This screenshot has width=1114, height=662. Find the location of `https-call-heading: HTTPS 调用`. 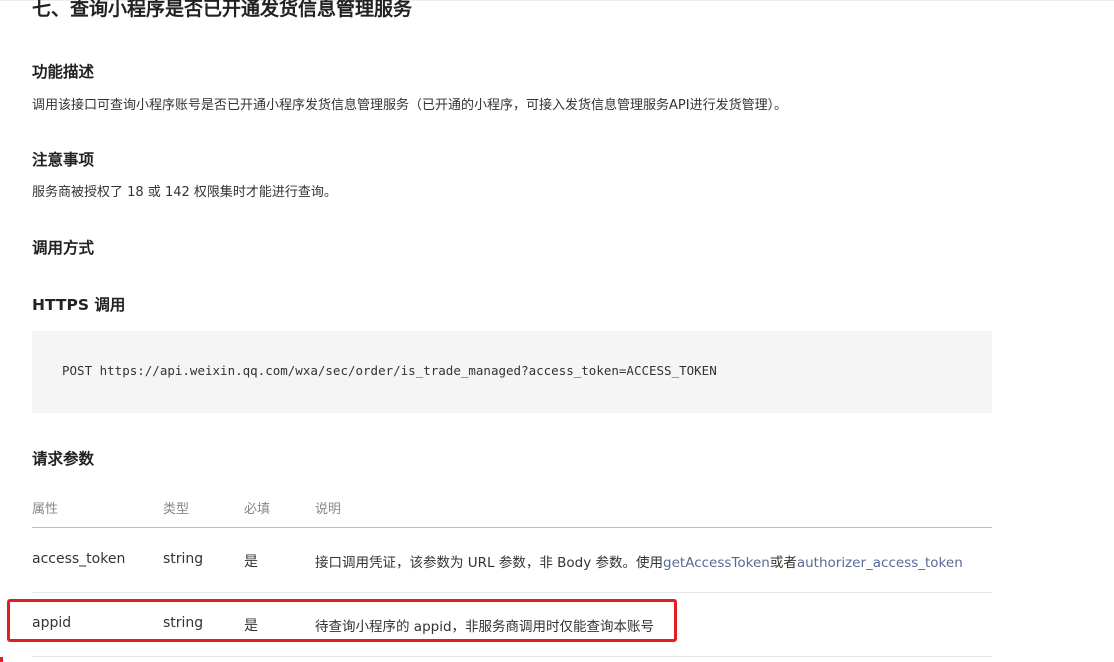

https-call-heading: HTTPS 调用 is located at coordinates (79, 305).